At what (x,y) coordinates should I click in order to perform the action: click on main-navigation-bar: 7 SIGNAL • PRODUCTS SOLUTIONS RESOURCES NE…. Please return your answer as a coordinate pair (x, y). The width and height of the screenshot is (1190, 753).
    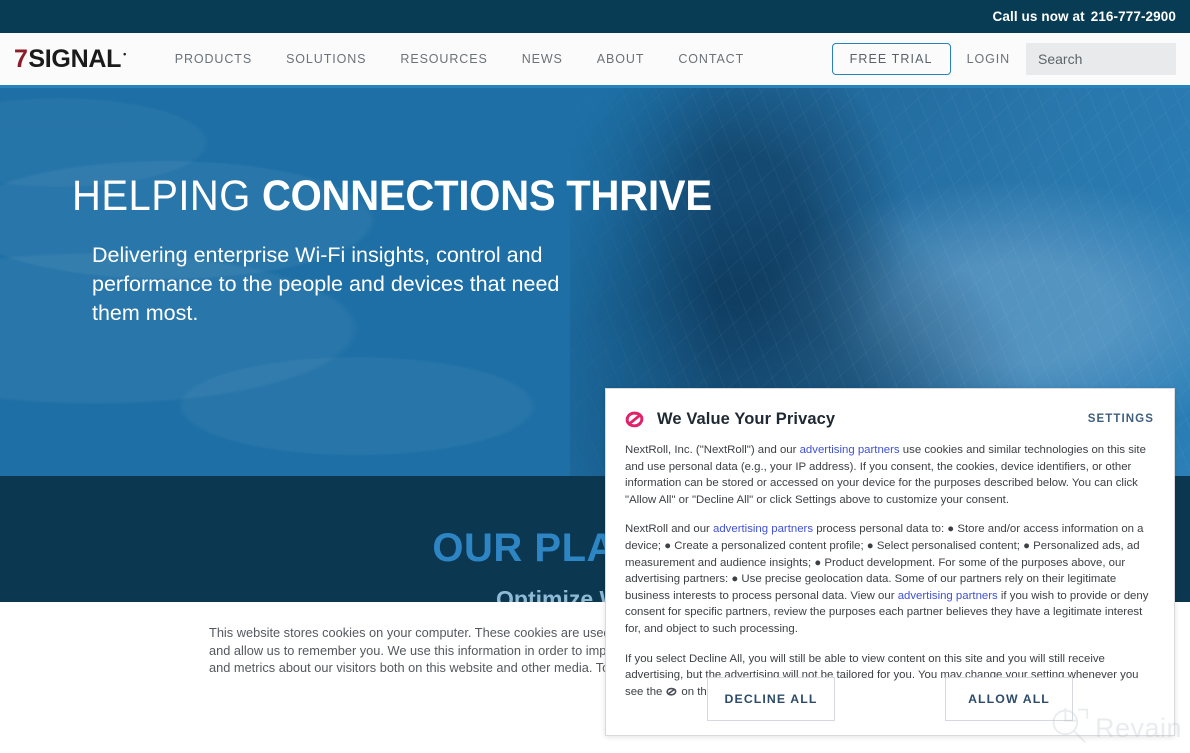
    Looking at the image, I should click on (595, 60).